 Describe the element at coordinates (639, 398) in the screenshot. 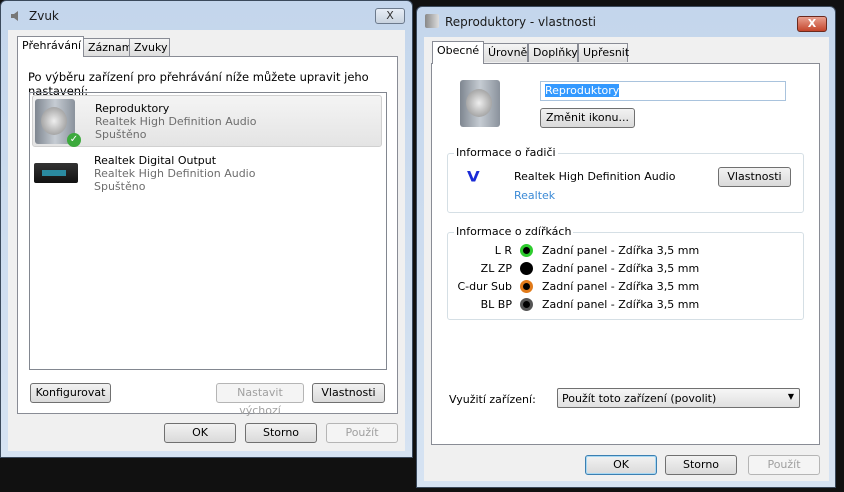

I see `usage-value: Použít toto zařízení (povolit)` at that location.